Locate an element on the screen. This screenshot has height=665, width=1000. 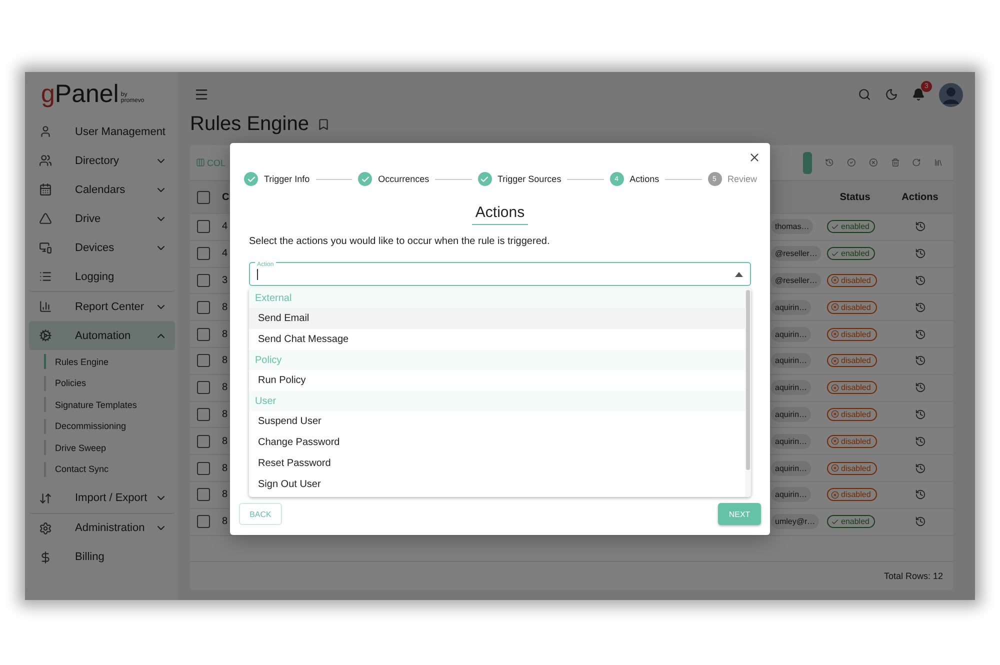
sidebar-item: User Management is located at coordinates (102, 131).